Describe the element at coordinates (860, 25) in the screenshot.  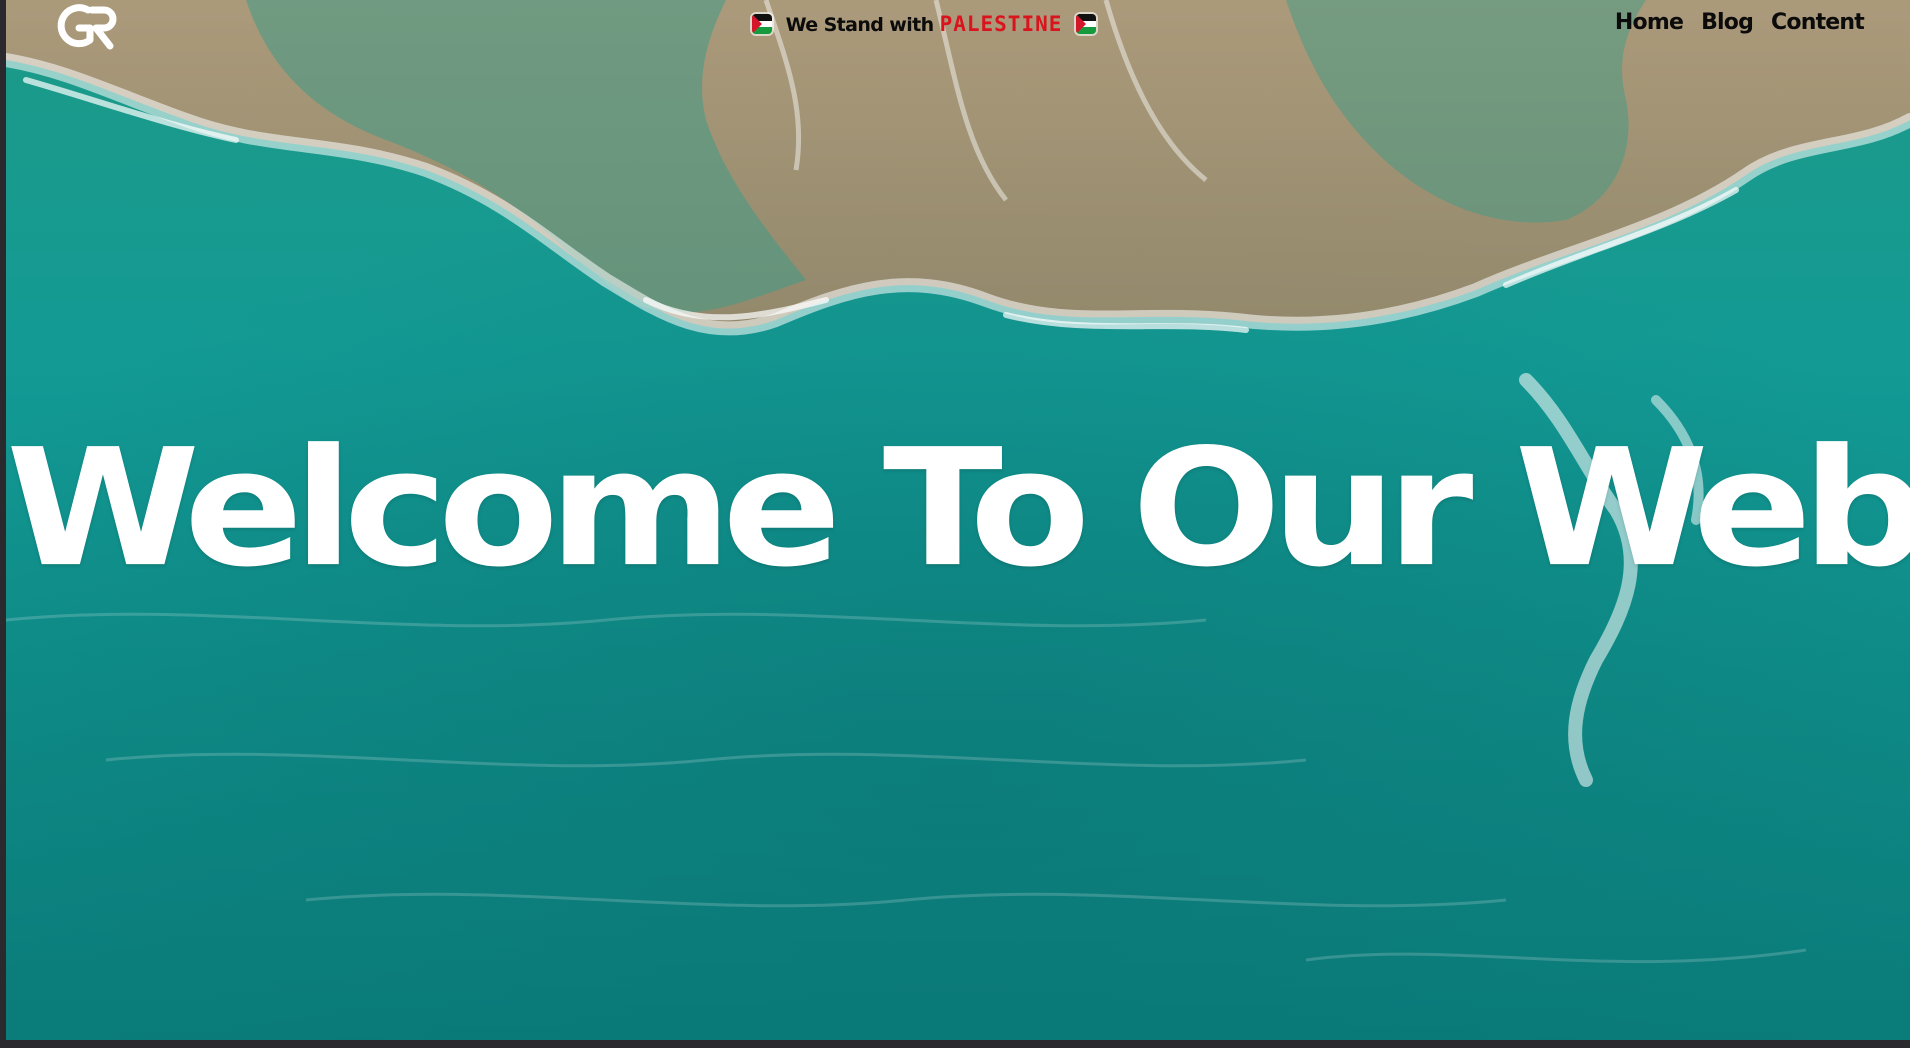
I see `banner-label: We Stand with` at that location.